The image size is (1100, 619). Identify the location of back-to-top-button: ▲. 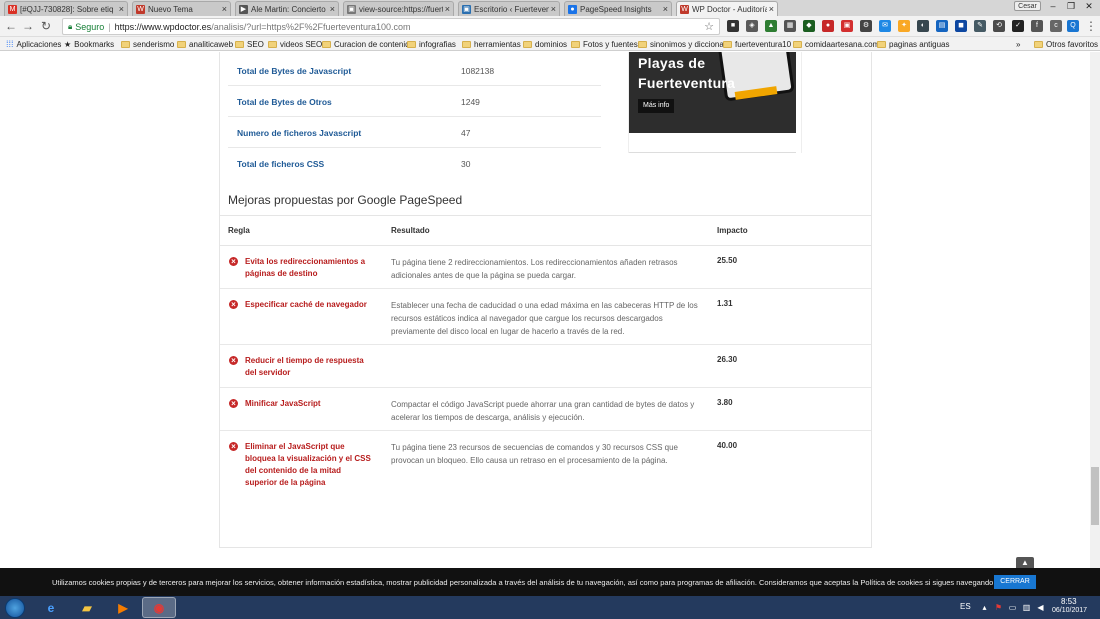
(1025, 562).